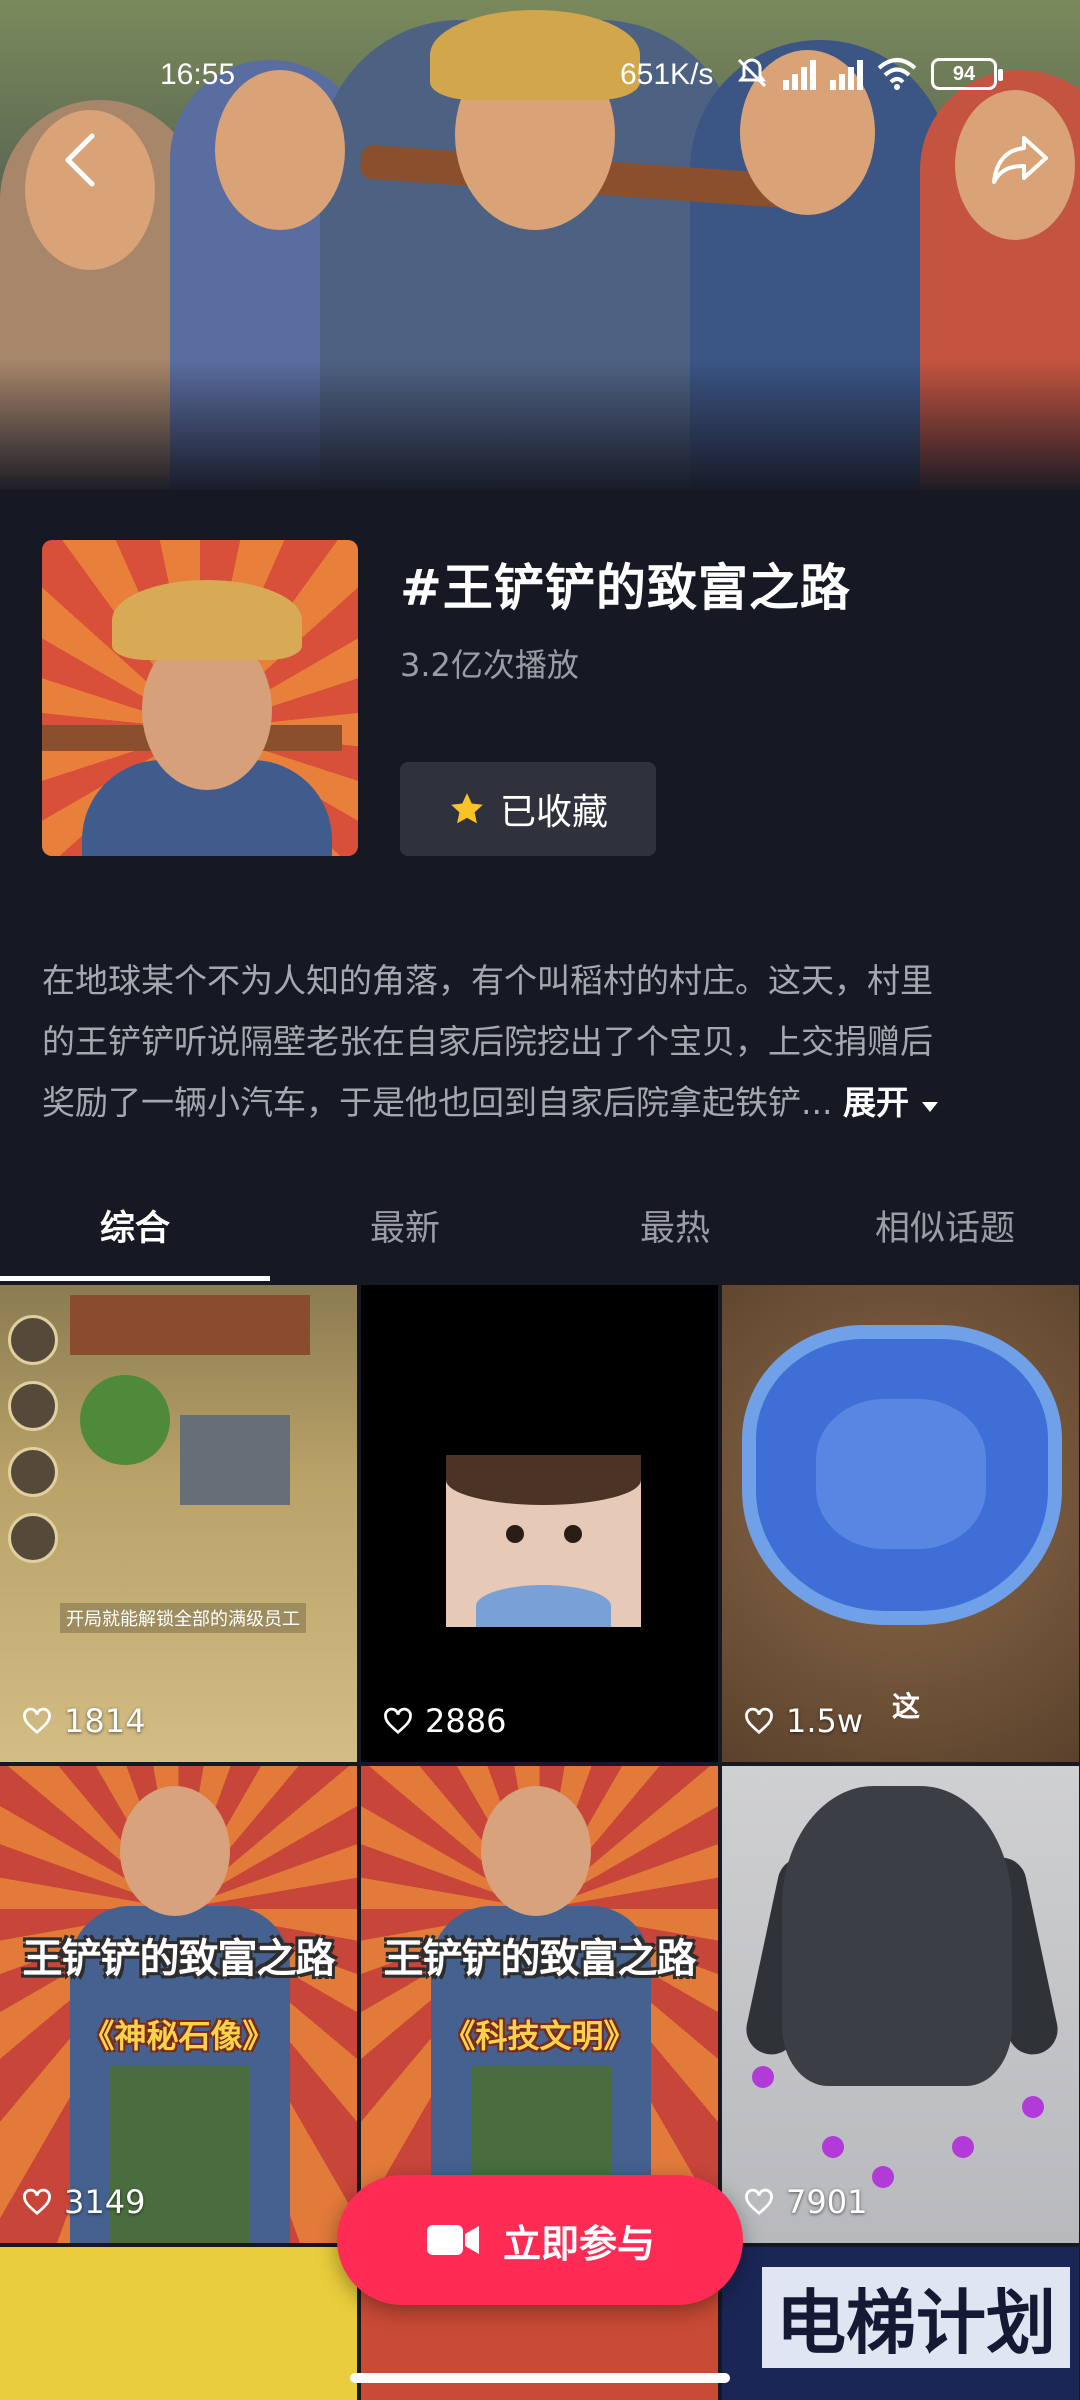 Image resolution: width=1080 pixels, height=2400 pixels. I want to click on back-button, so click(80, 160).